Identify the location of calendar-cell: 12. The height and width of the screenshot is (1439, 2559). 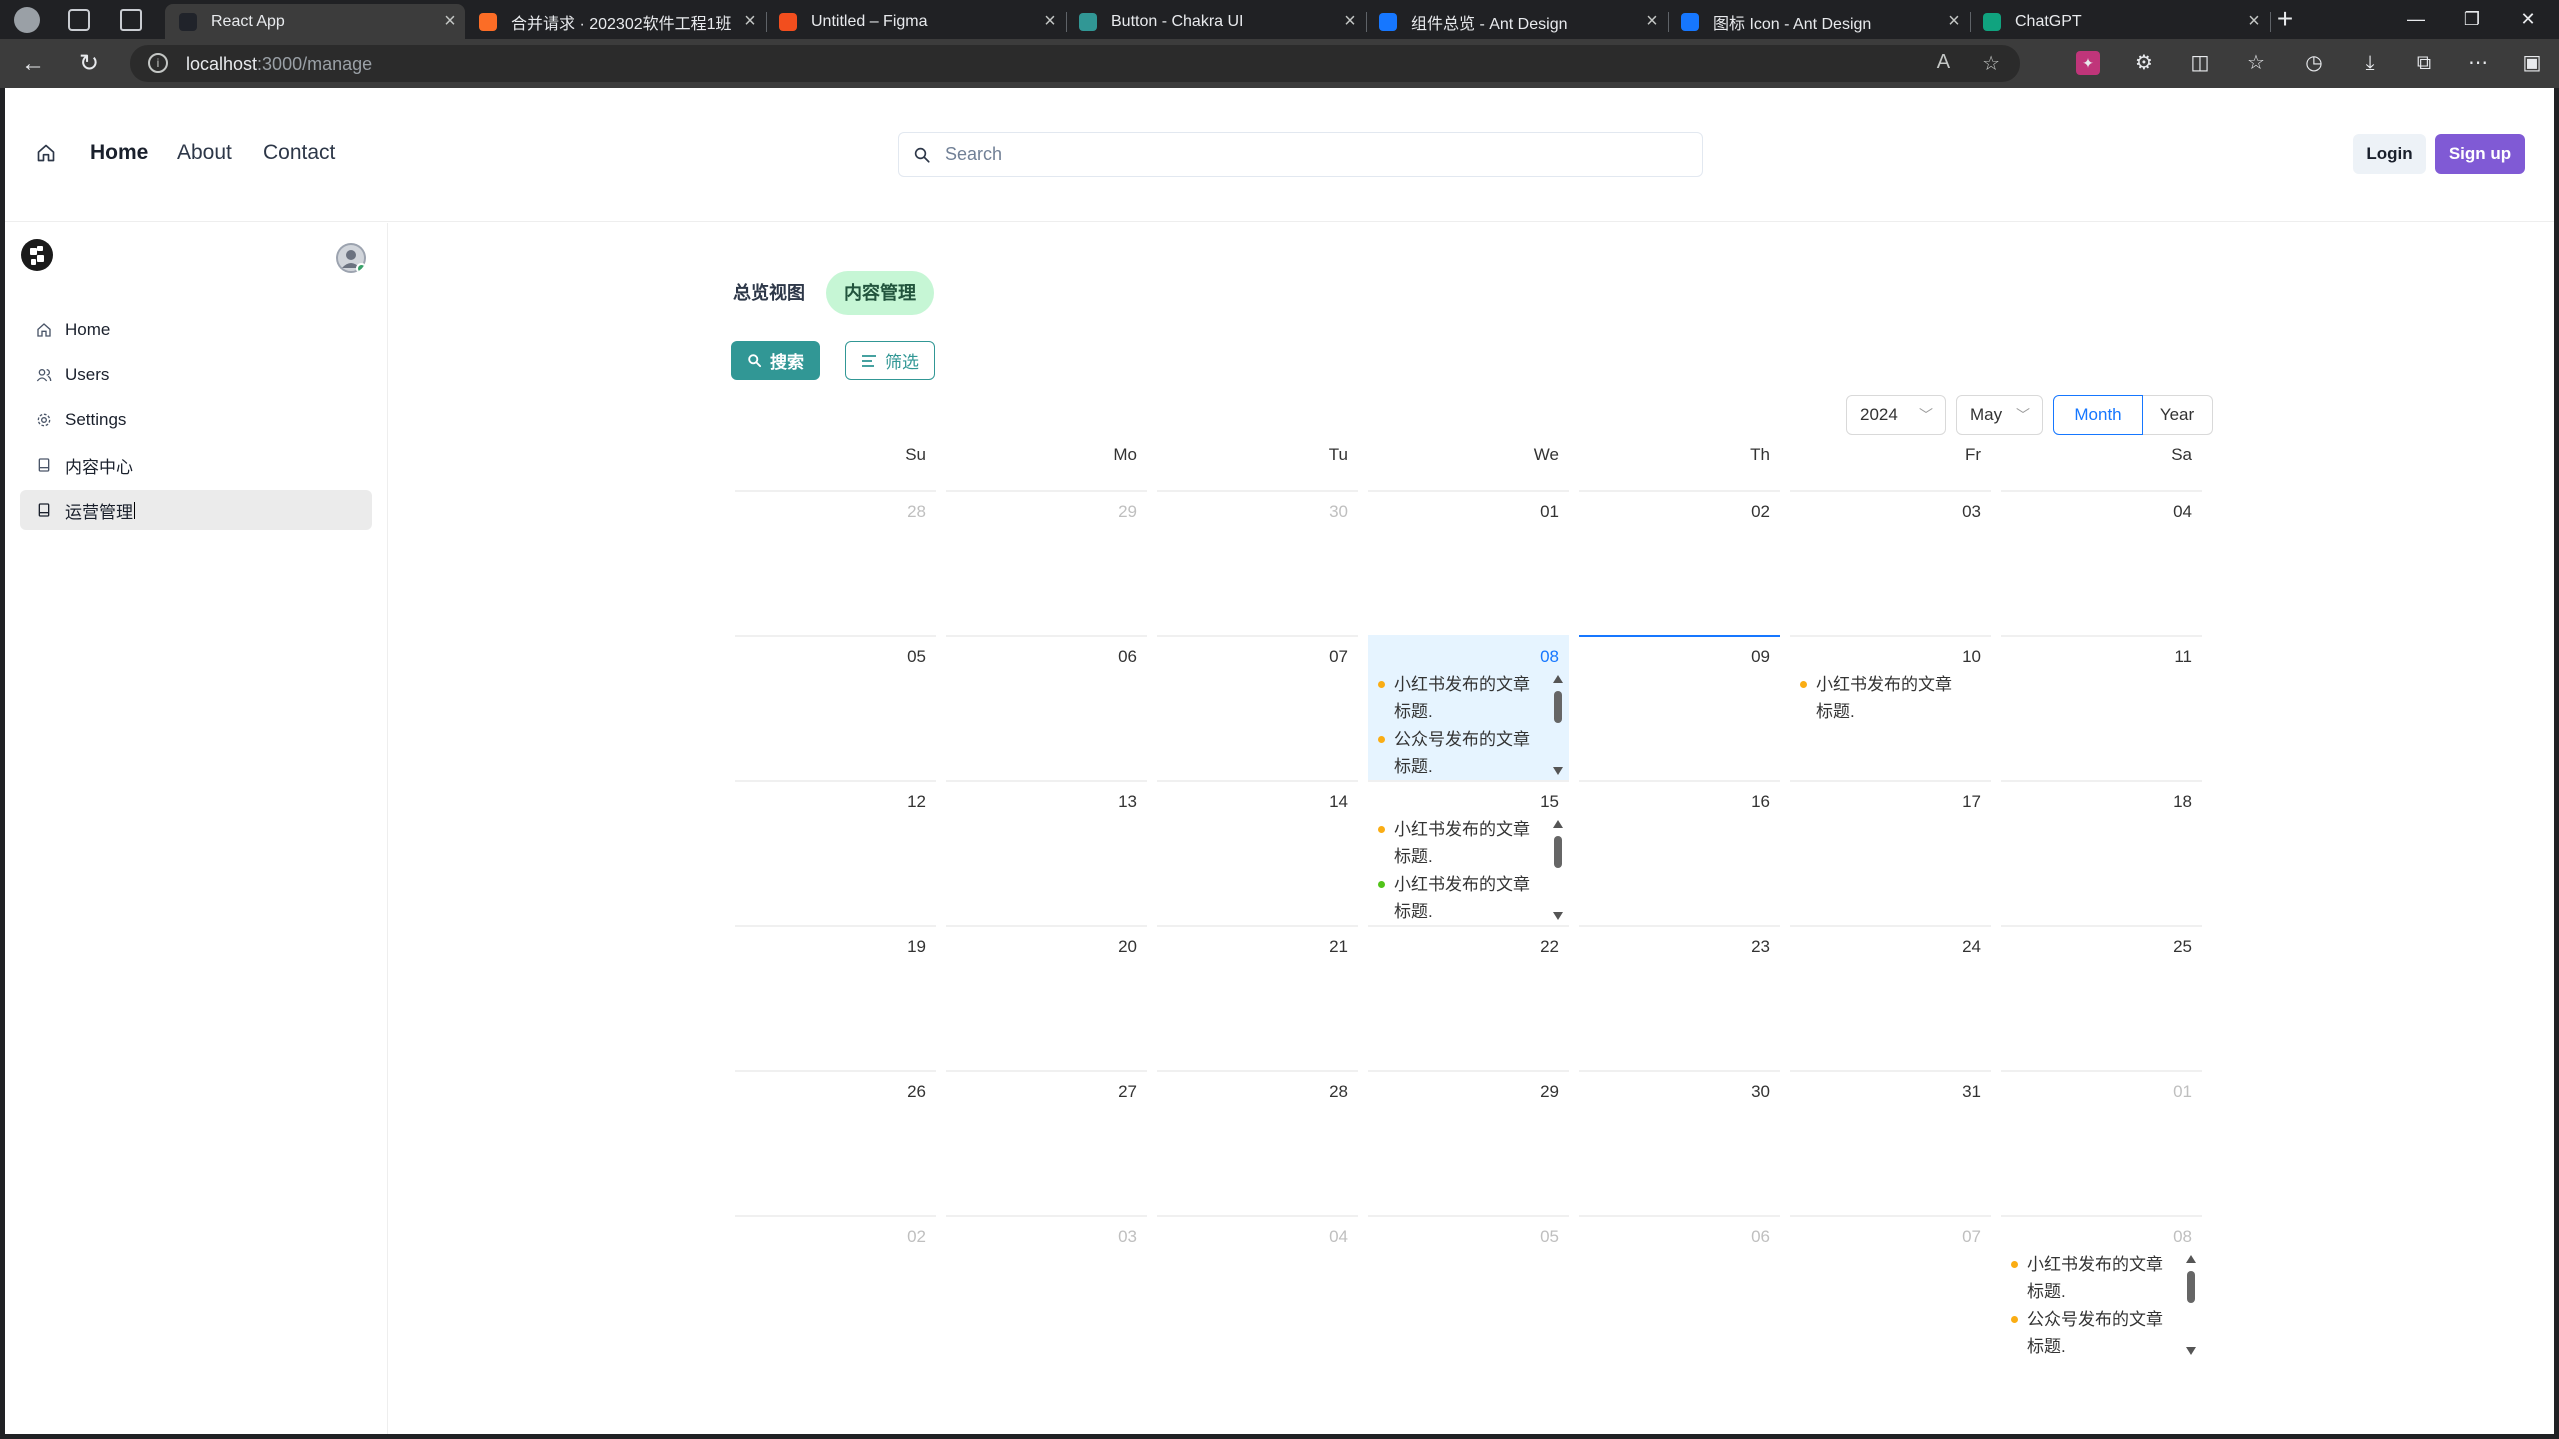
(835, 852).